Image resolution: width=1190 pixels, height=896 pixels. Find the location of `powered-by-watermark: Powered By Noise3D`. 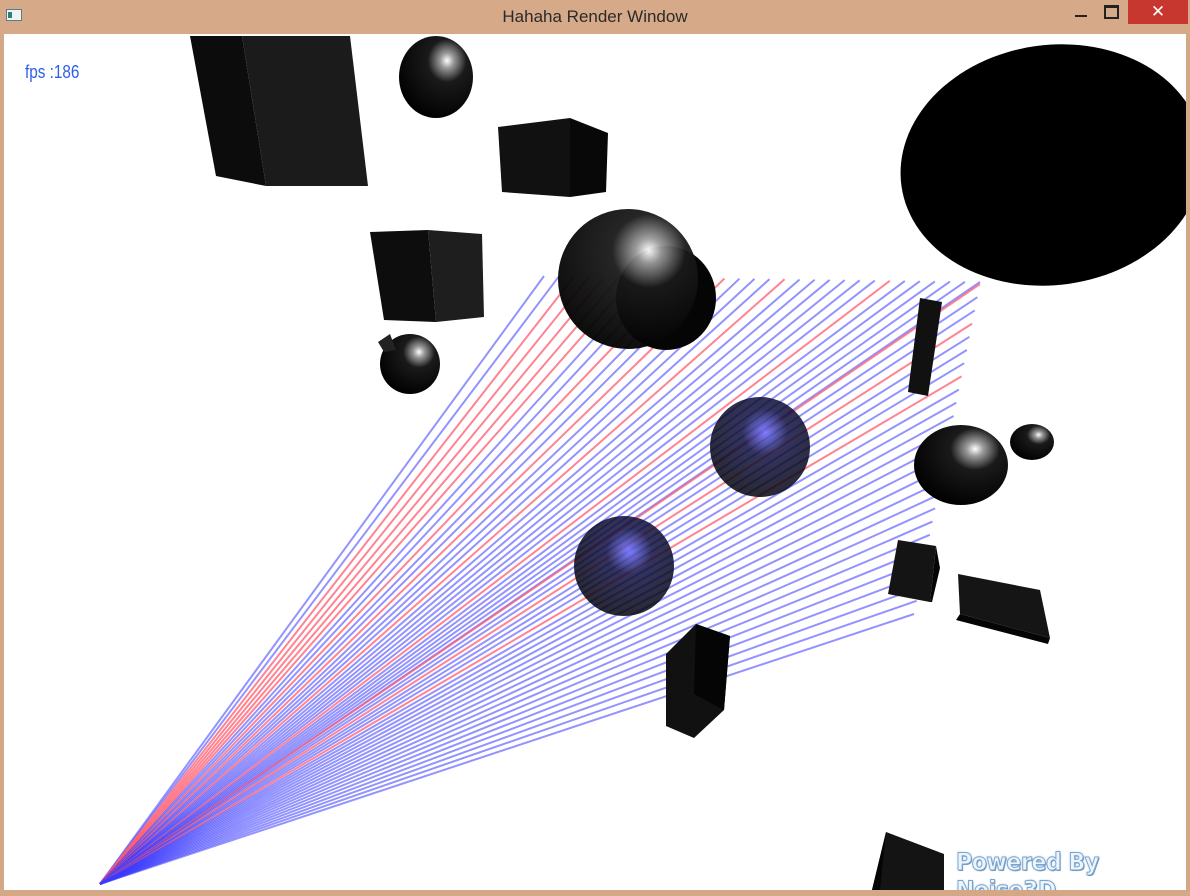

powered-by-watermark: Powered By Noise3D is located at coordinates (1028, 869).